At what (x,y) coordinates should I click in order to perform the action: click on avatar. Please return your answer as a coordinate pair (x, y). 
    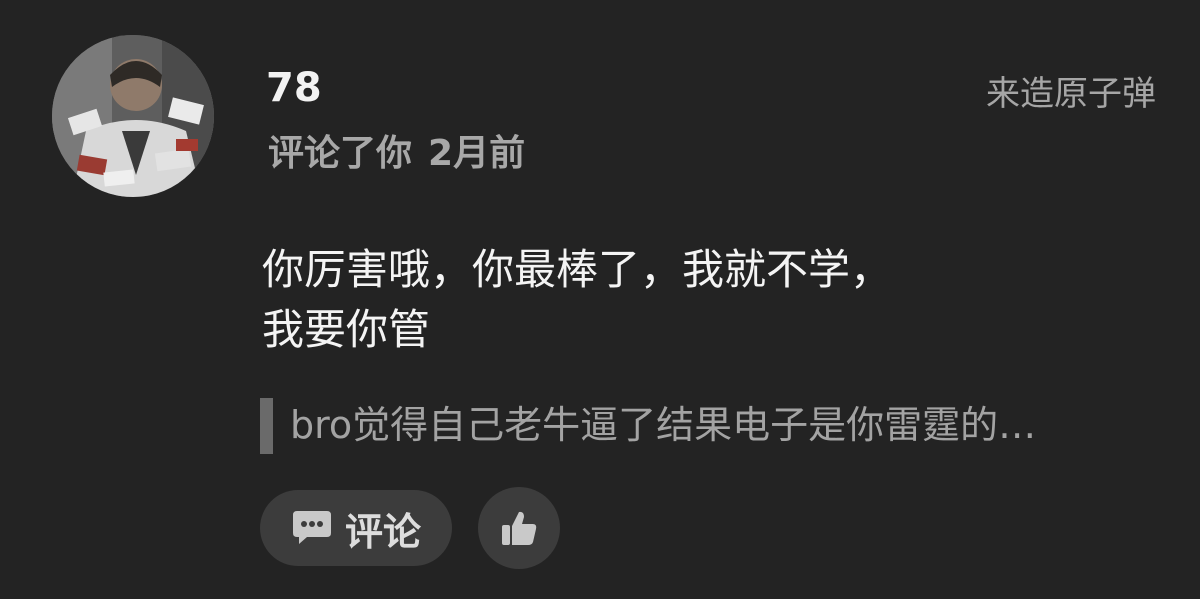
    Looking at the image, I should click on (133, 116).